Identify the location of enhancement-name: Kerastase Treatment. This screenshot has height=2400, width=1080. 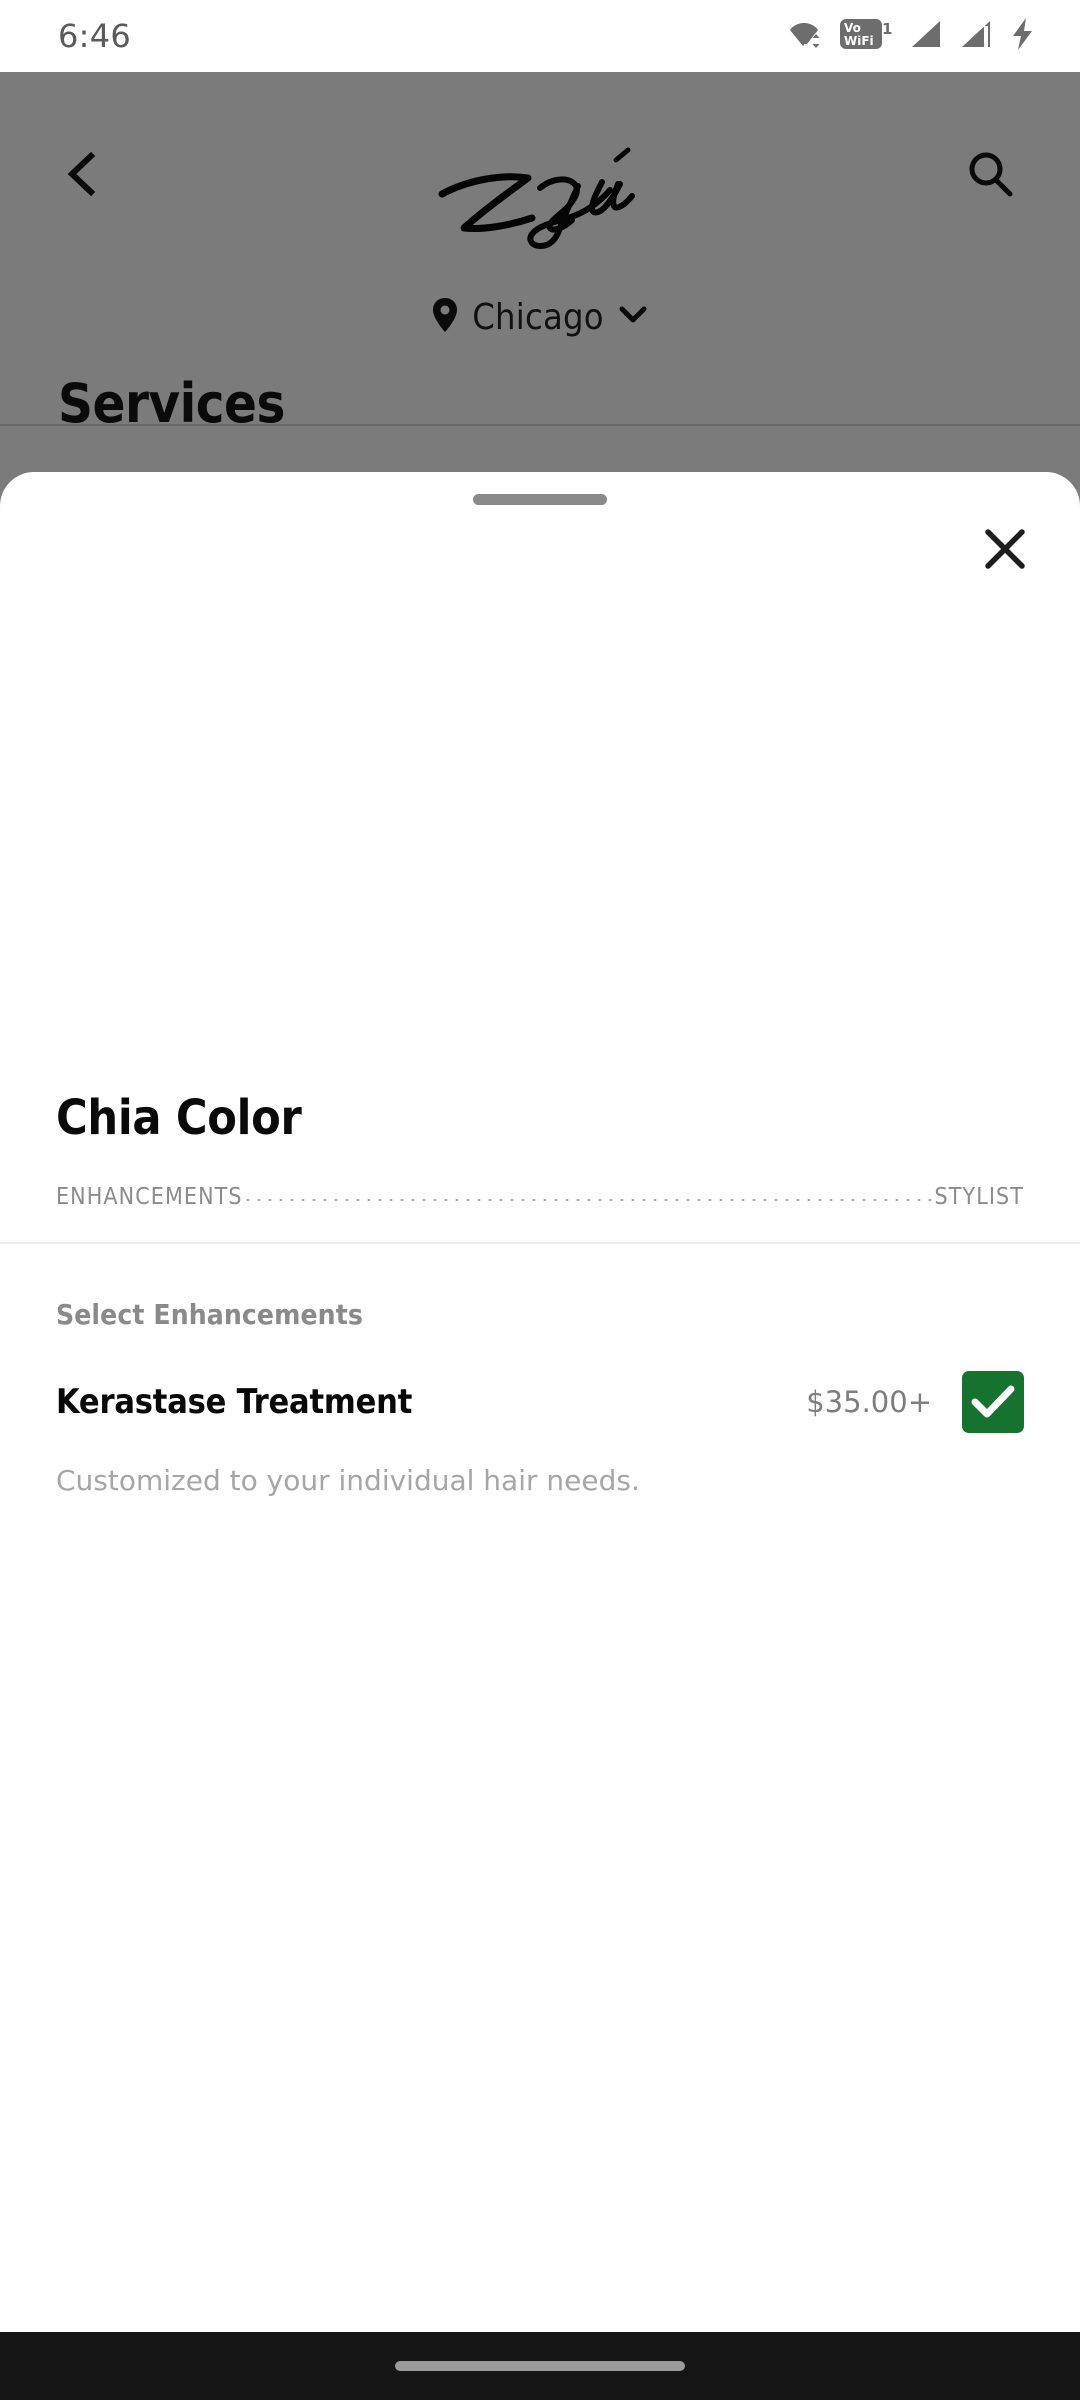
(234, 1402).